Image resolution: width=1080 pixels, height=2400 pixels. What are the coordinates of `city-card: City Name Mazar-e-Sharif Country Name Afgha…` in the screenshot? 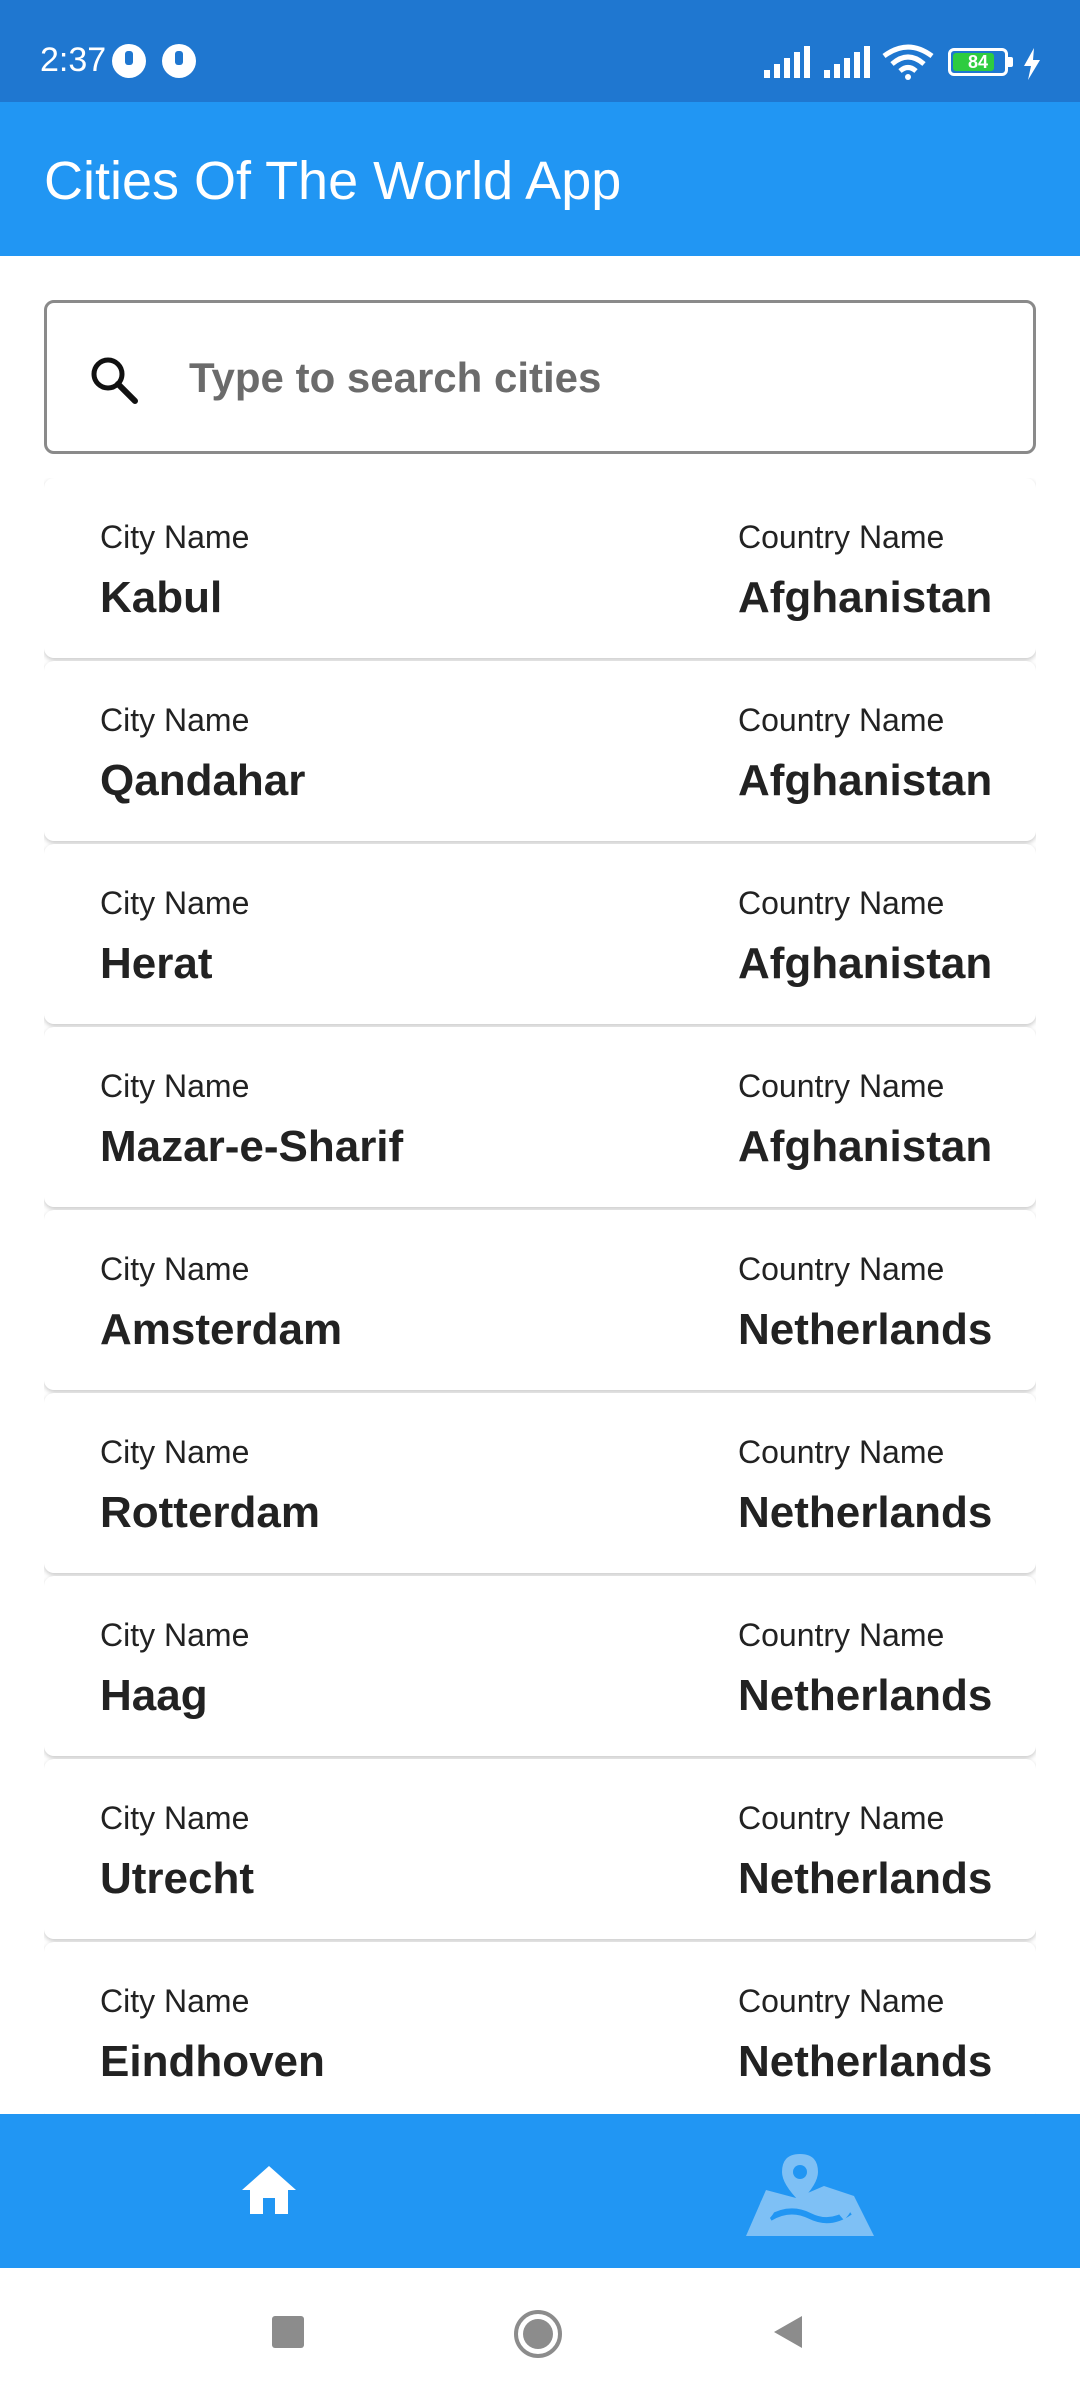 It's located at (540, 1117).